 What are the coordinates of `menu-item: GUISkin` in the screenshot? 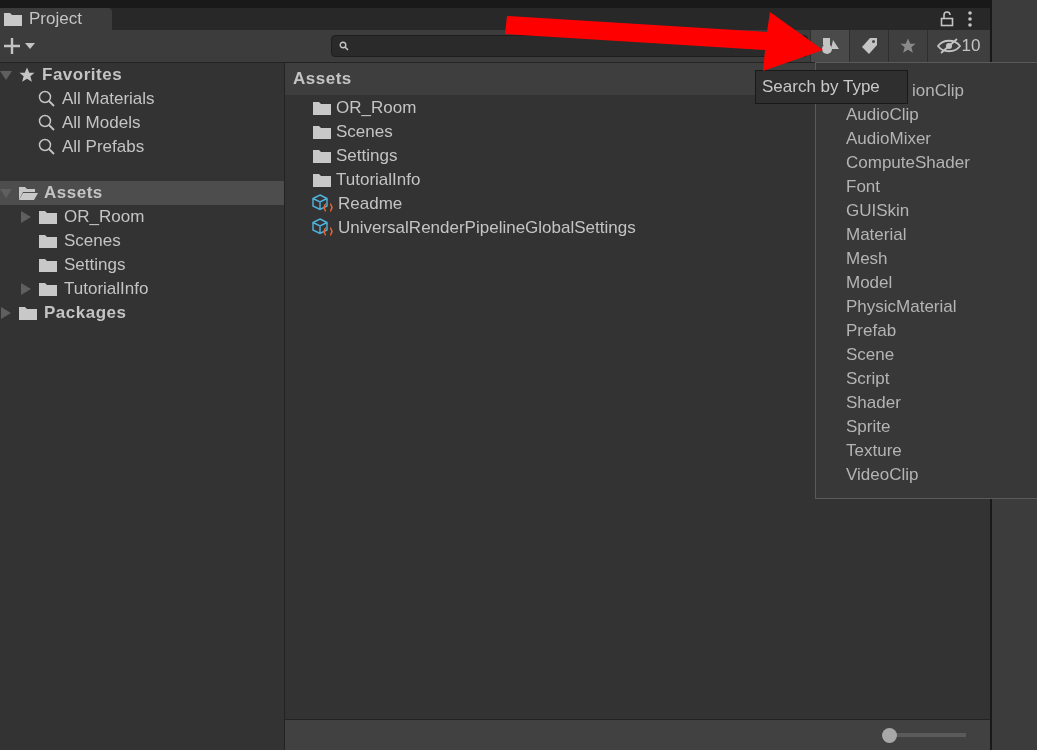 It's located at (878, 211).